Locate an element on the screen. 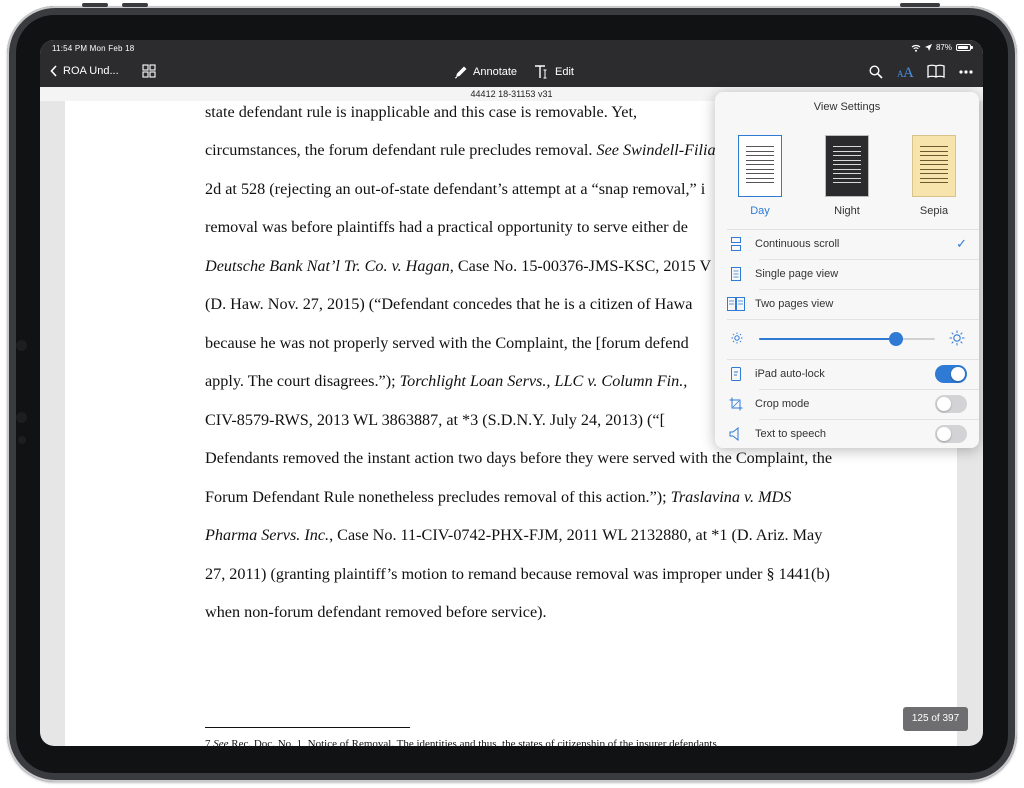 The height and width of the screenshot is (788, 1024). theme-day: Day is located at coordinates (760, 176).